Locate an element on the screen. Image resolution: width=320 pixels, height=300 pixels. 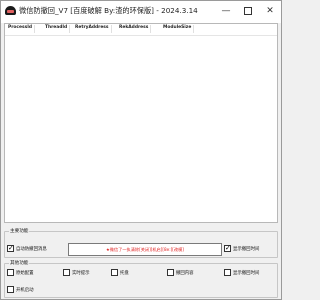
option-checkbox-4: 撤回内容 is located at coordinates (180, 272).